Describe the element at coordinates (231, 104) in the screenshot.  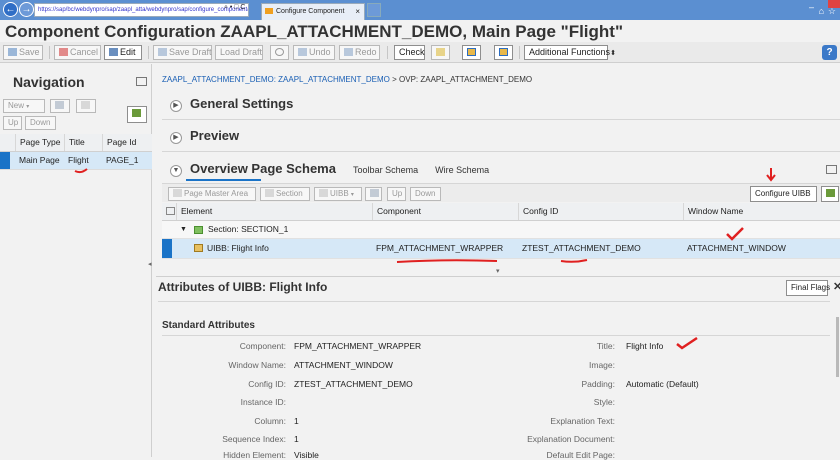
I see `section-general-settings: ▶ General Settings` at that location.